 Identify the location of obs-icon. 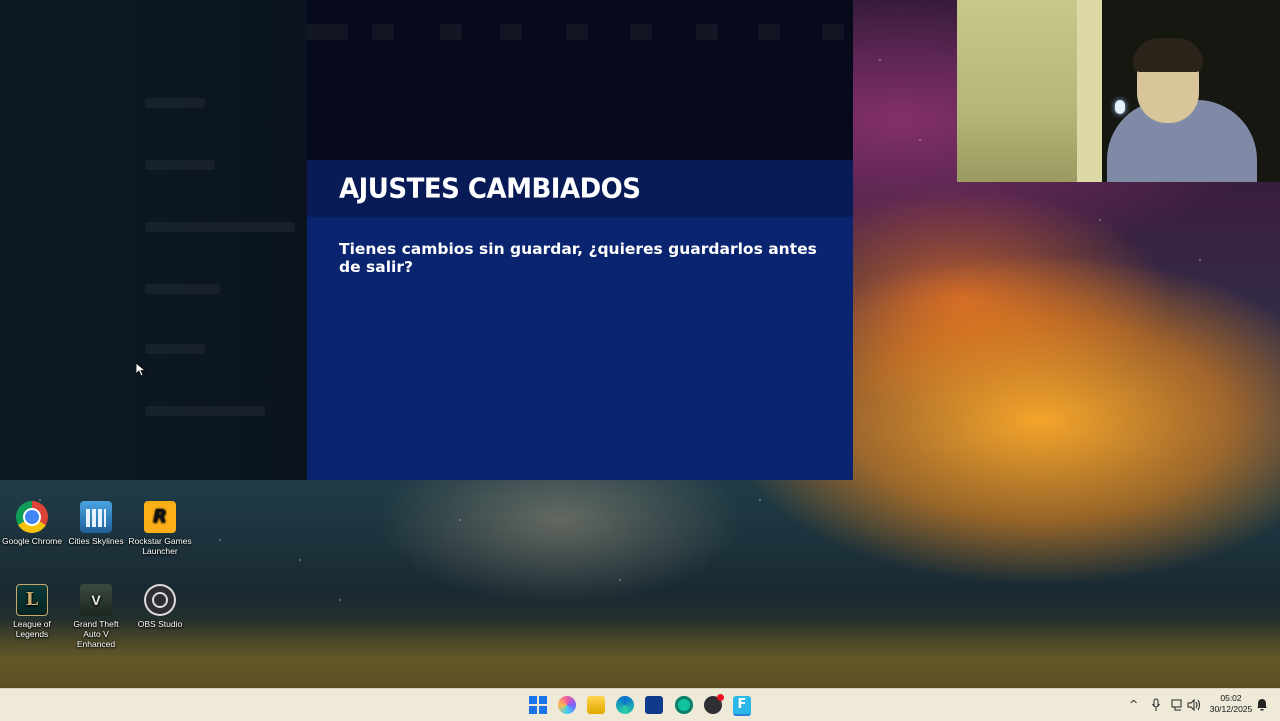
(160, 600).